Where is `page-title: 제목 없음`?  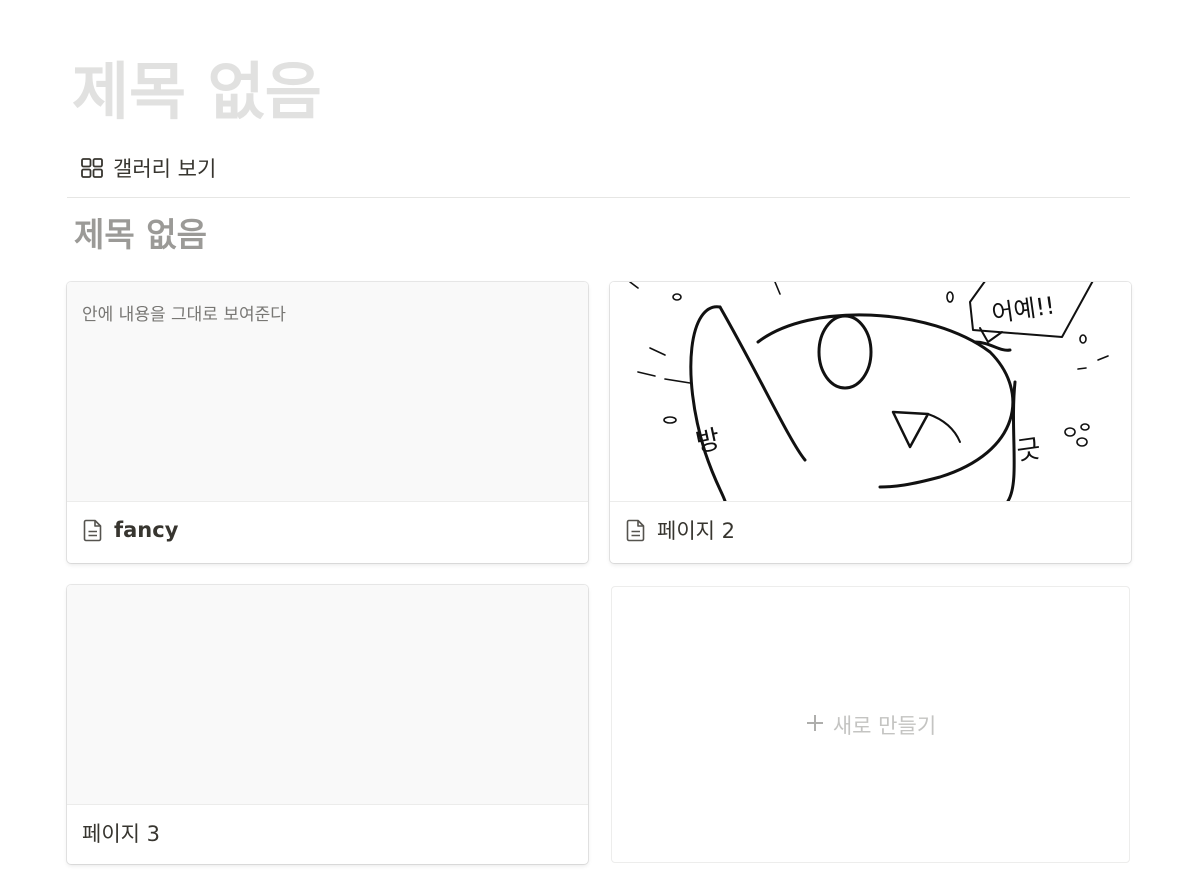
page-title: 제목 없음 is located at coordinates (197, 92).